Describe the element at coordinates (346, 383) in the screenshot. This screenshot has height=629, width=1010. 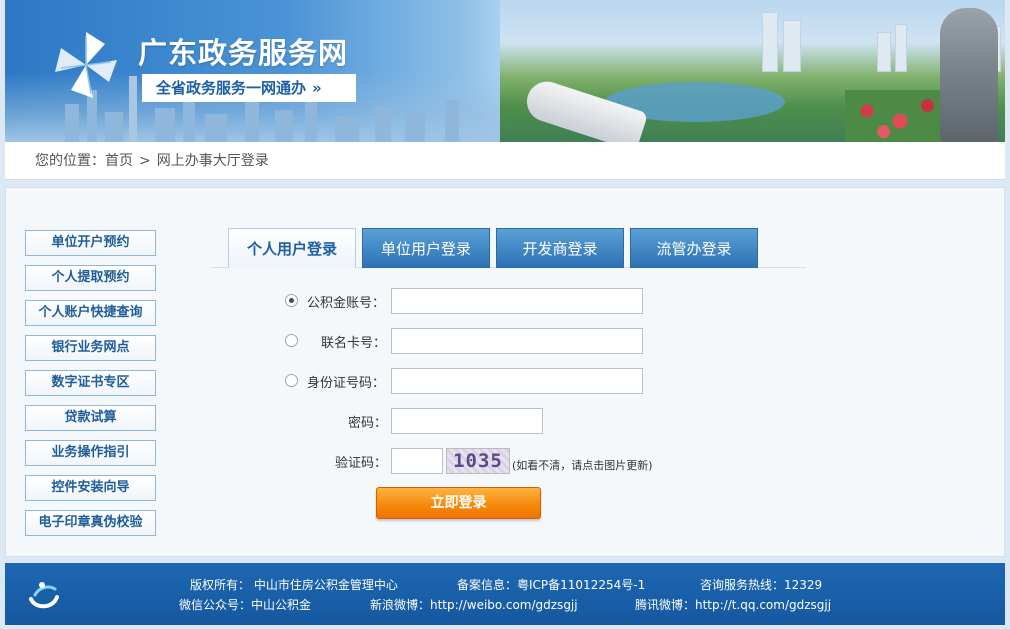
I see `id-card-label: 身份证号码：` at that location.